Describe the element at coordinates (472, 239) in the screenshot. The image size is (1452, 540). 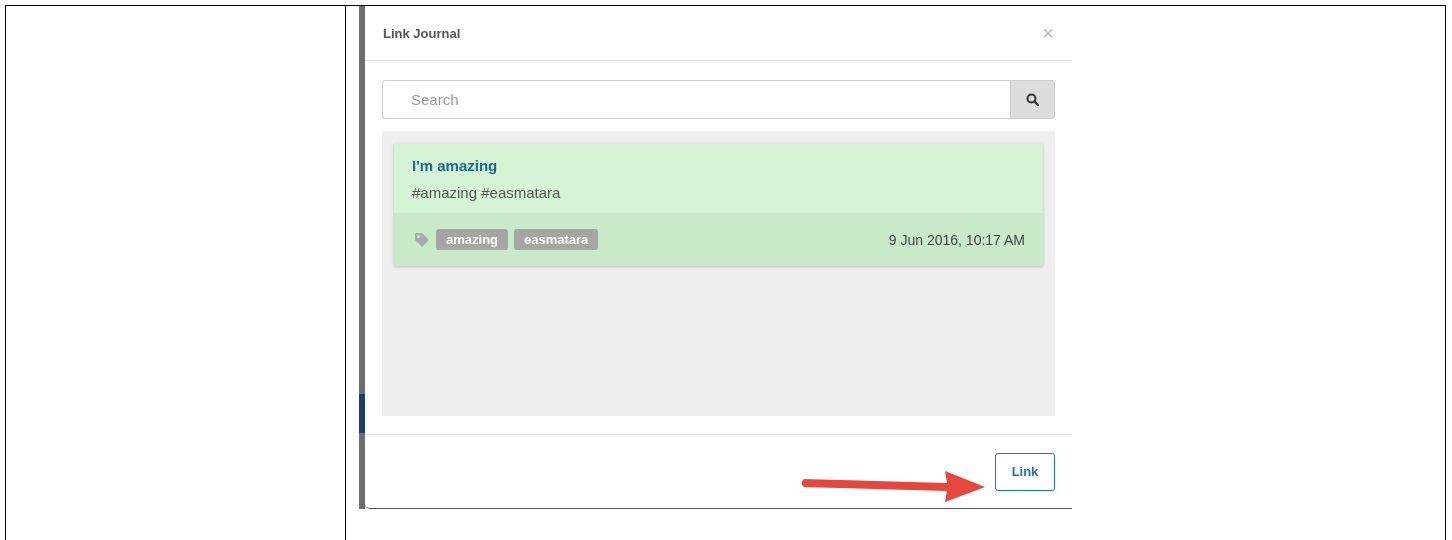
I see `tag-label: amazing` at that location.